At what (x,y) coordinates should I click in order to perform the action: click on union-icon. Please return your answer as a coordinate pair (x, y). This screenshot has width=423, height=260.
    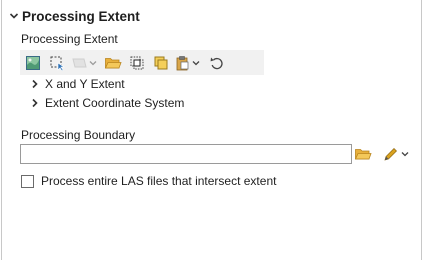
    Looking at the image, I should click on (161, 62).